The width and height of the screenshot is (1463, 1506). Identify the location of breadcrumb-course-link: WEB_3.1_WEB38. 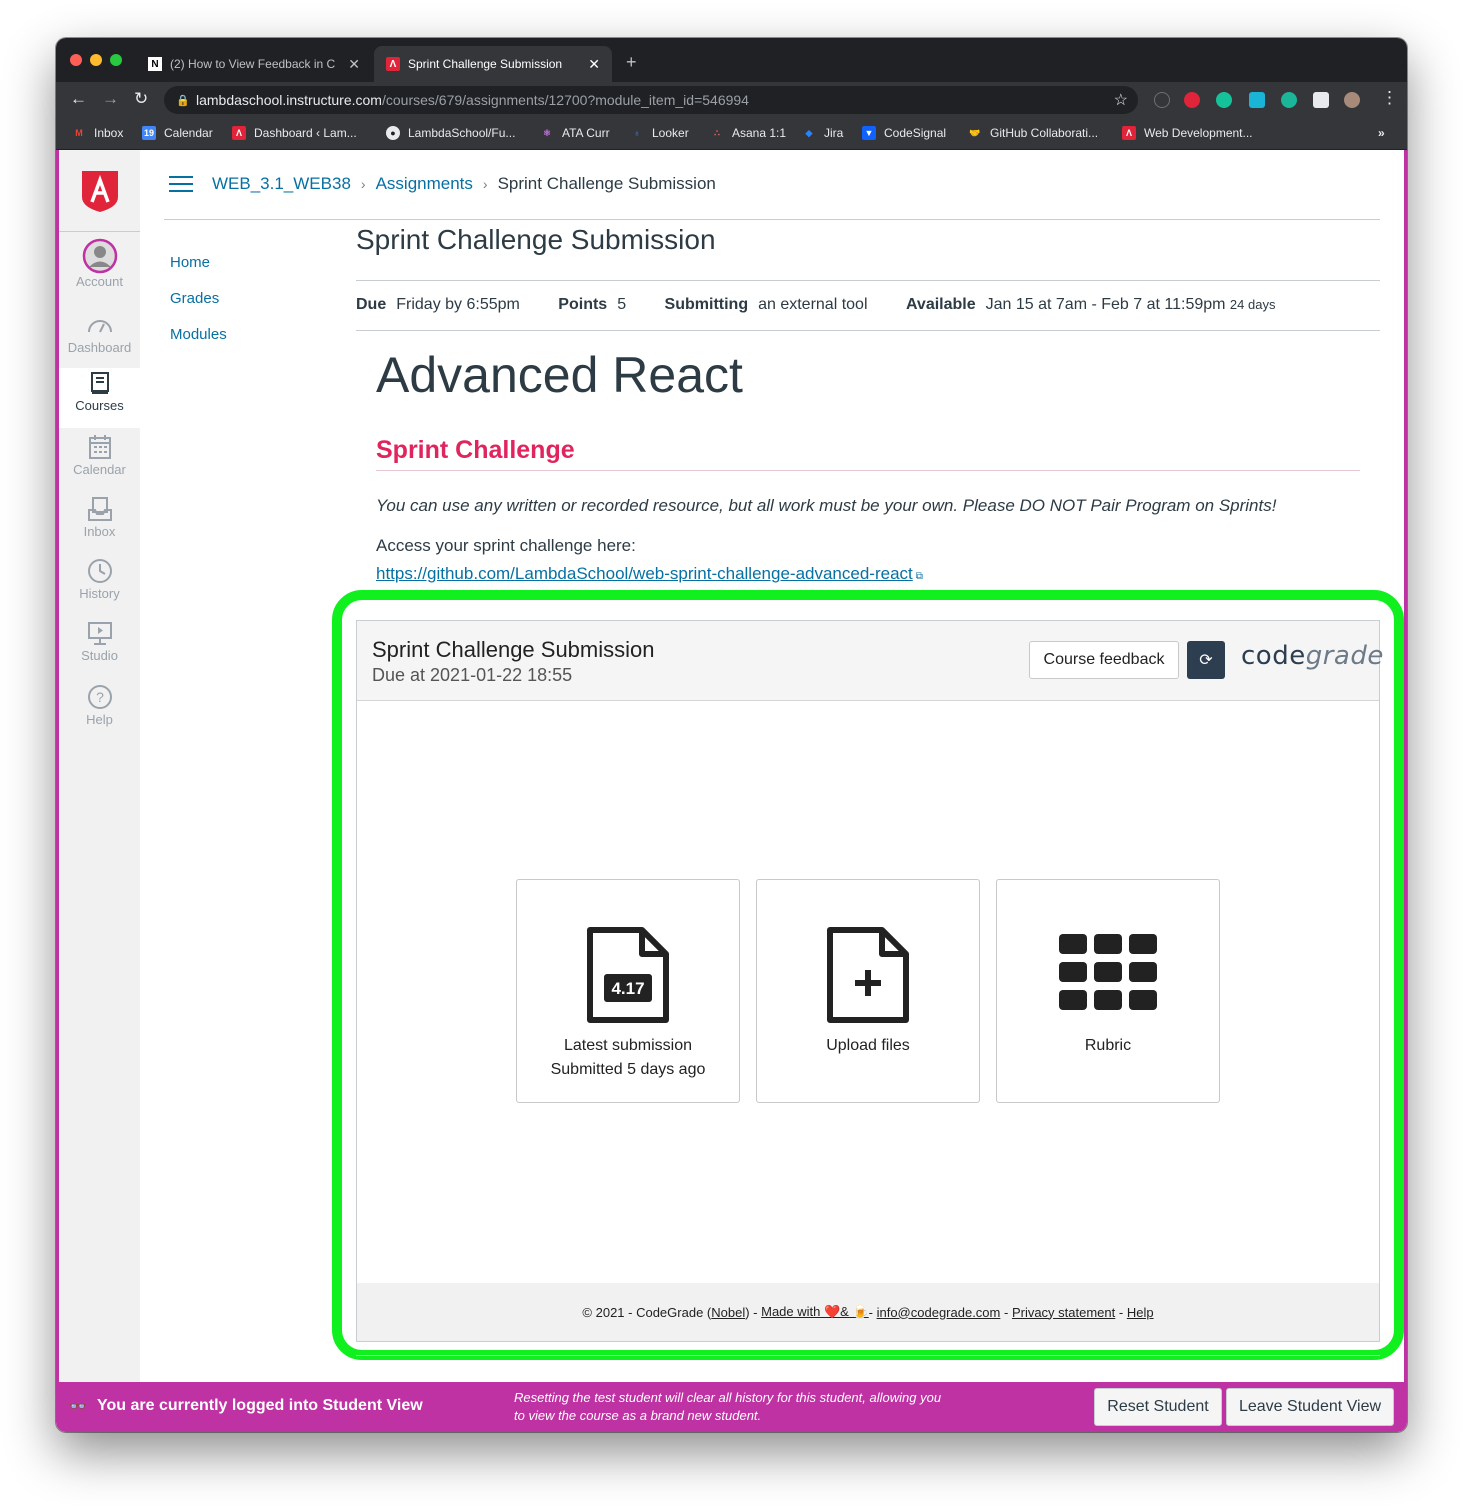
(281, 184).